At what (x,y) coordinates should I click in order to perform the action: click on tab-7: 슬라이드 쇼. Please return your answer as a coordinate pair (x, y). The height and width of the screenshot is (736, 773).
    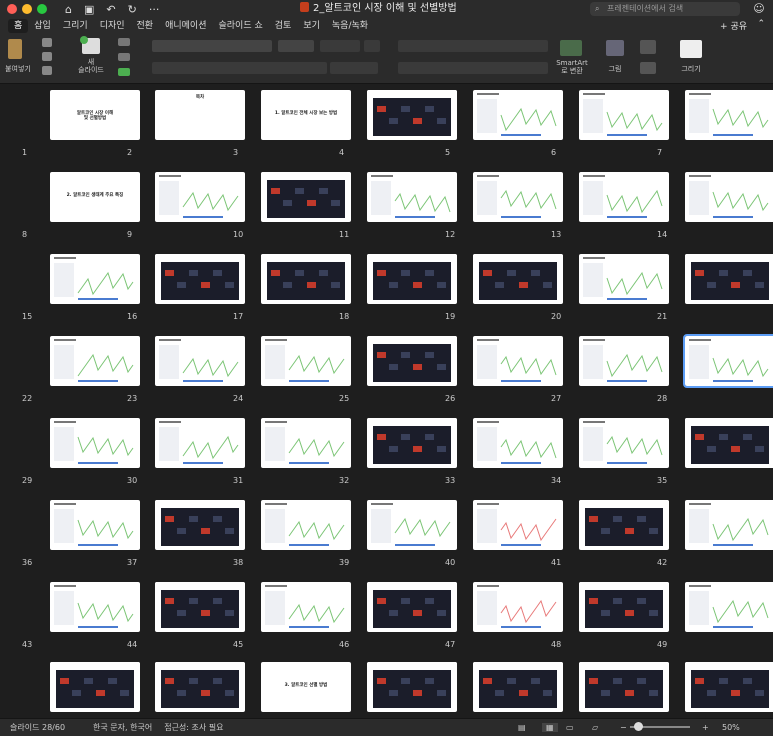
    Looking at the image, I should click on (241, 26).